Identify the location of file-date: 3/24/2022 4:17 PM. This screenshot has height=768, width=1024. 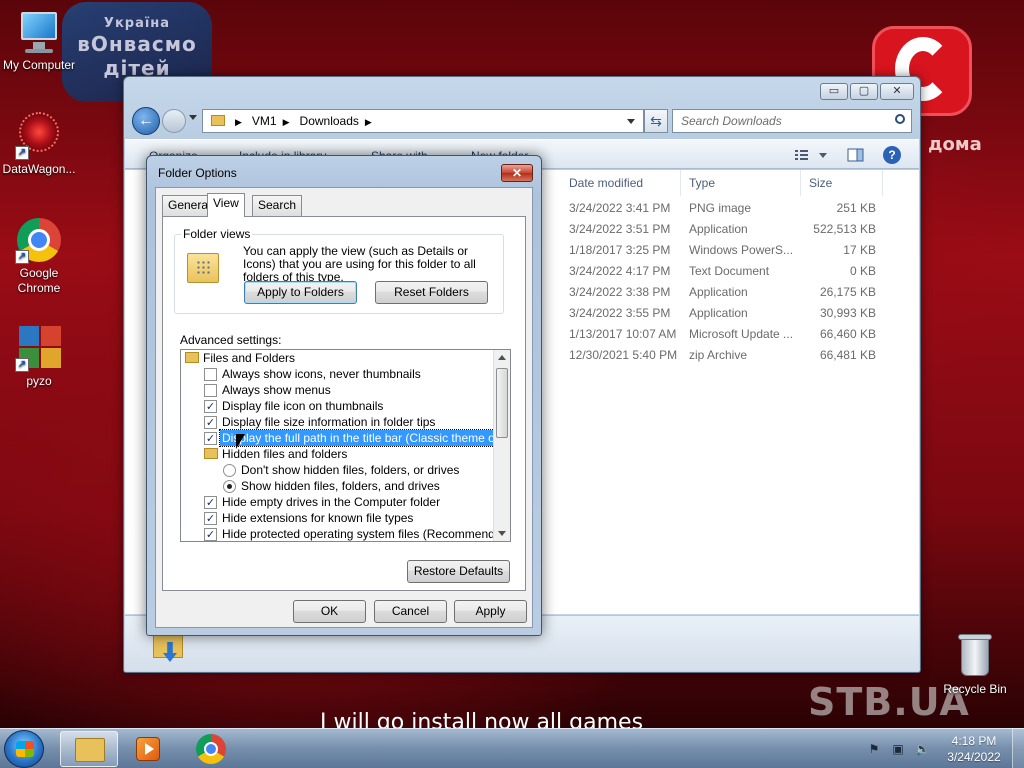
(620, 271).